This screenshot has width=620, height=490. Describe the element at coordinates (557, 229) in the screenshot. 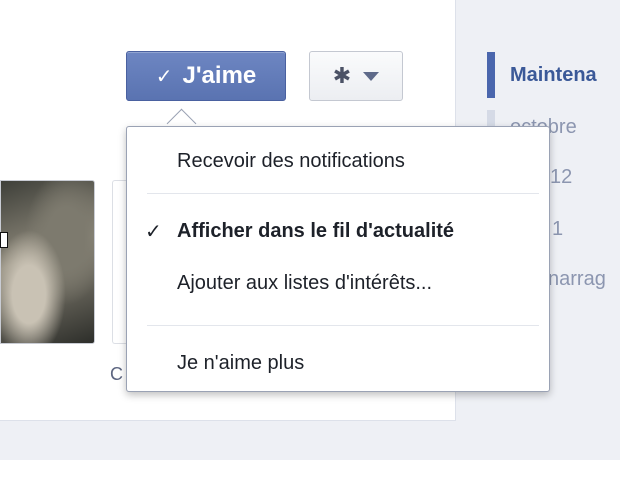

I see `timeline-item: 1` at that location.